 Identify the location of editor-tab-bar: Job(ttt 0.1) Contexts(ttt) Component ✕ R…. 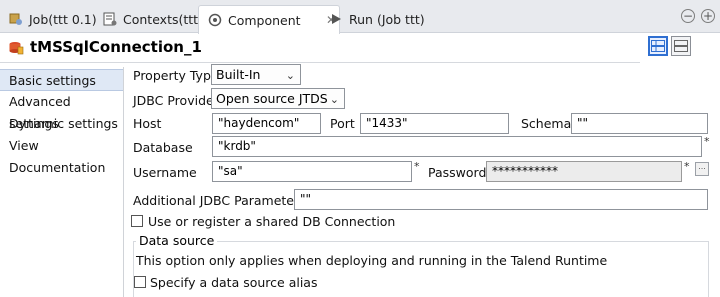
(360, 17).